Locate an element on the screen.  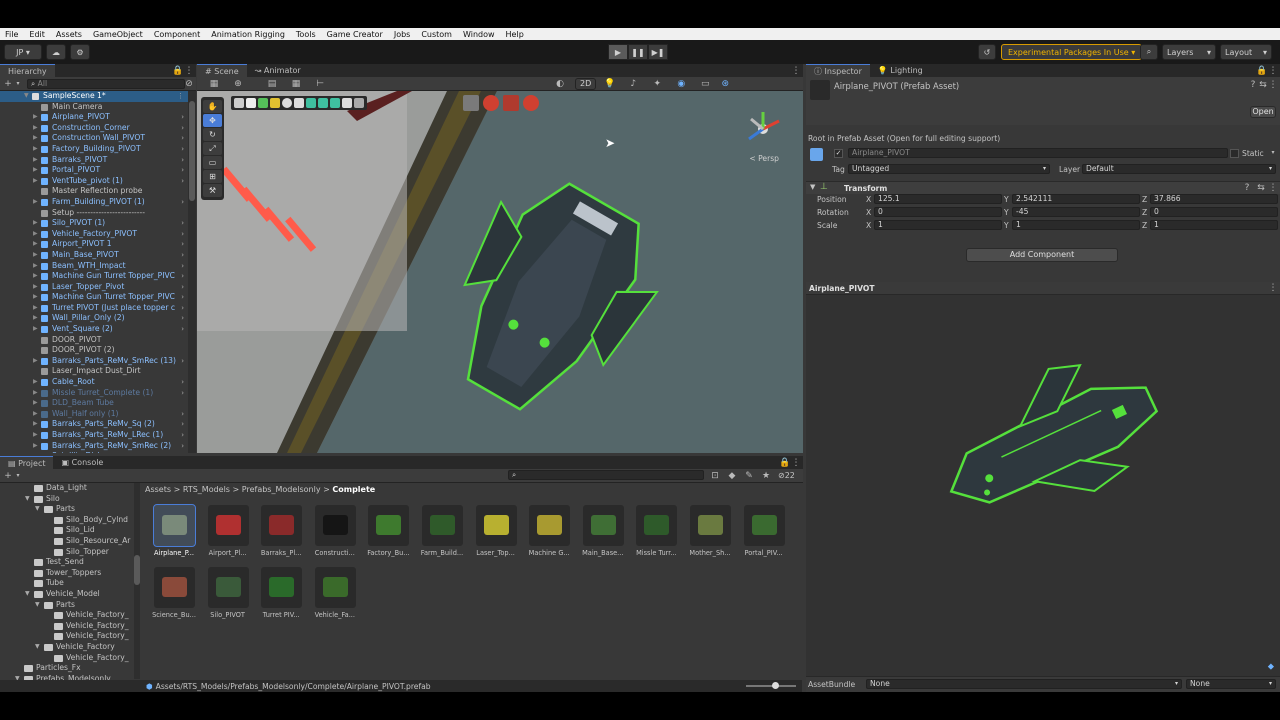
custom-tool-icon: ⚒ is located at coordinates (212, 190).